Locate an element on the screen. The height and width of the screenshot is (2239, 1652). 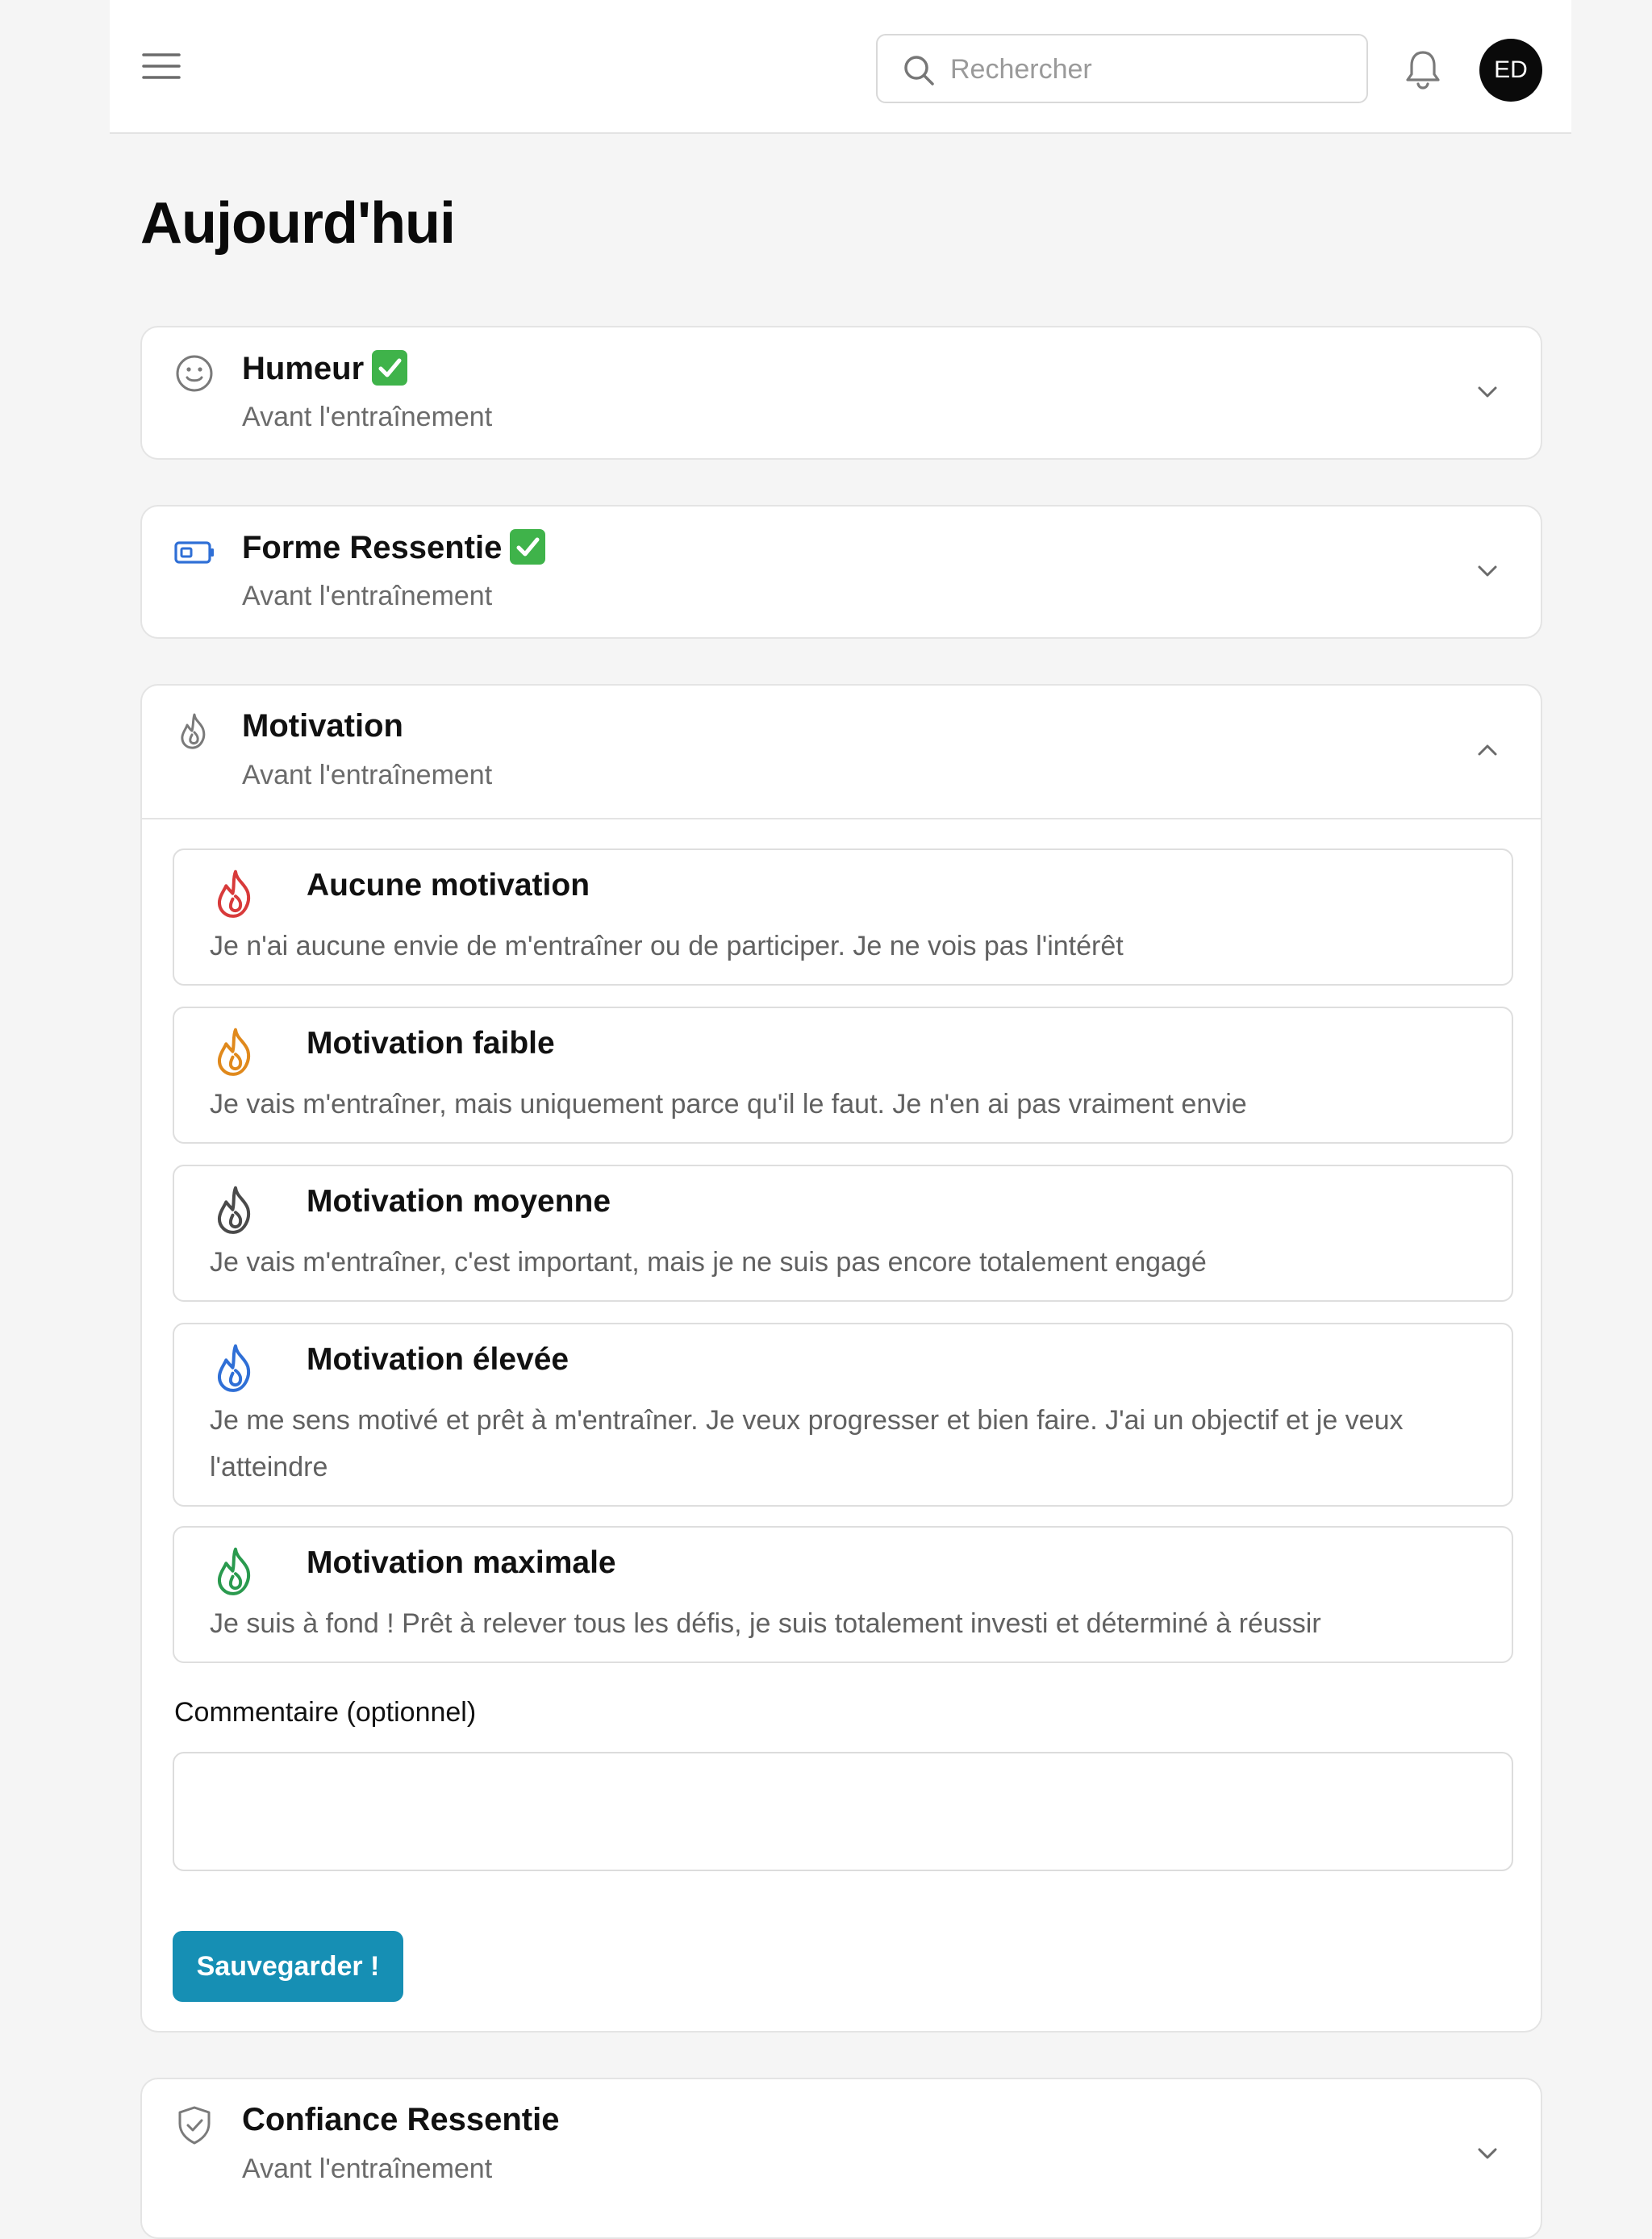
humeur-title: Humeur is located at coordinates (303, 368).